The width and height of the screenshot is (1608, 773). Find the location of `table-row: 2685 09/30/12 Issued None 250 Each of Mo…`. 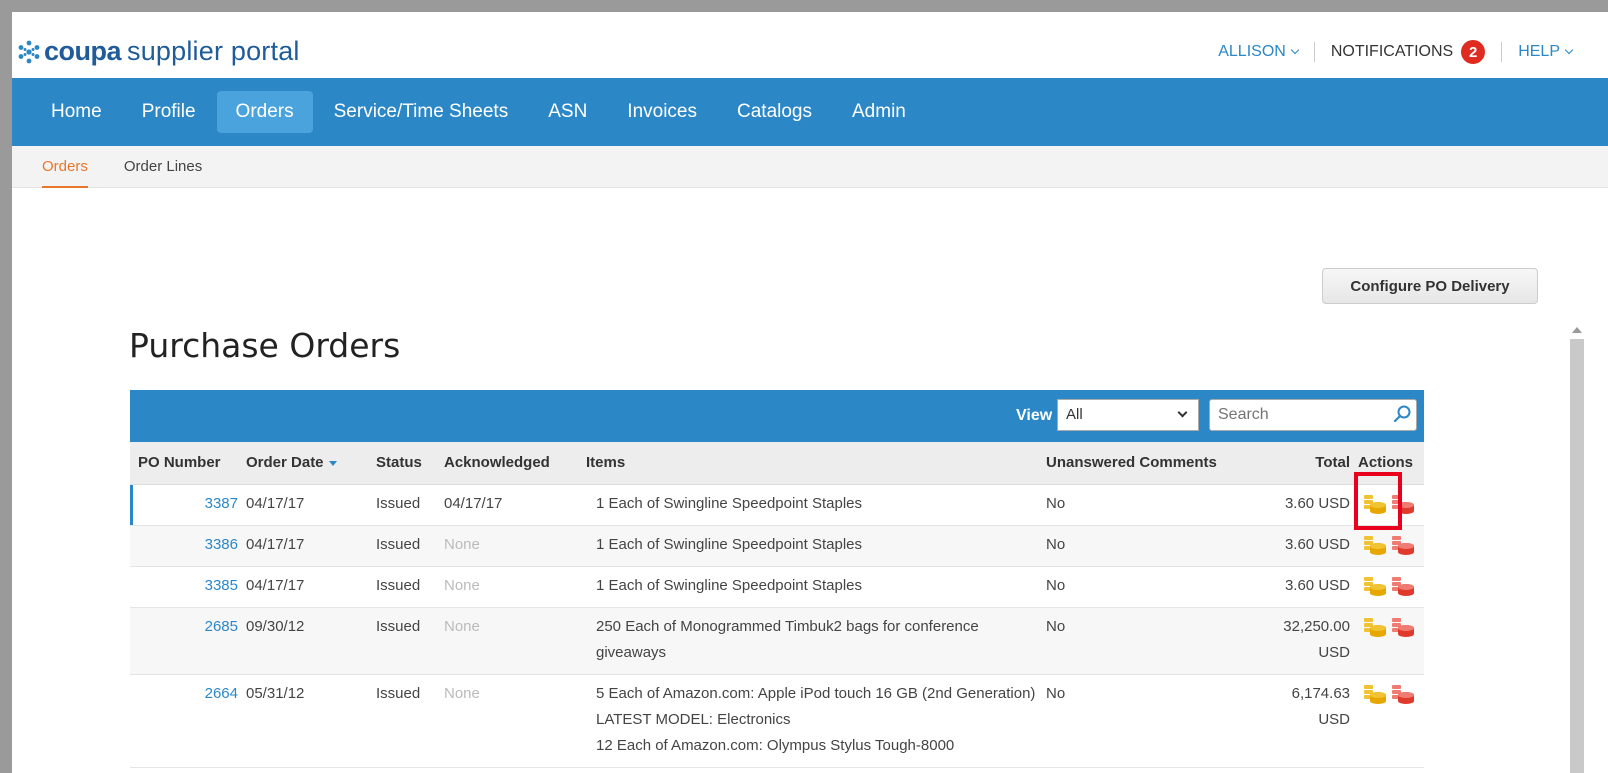

table-row: 2685 09/30/12 Issued None 250 Each of Mo… is located at coordinates (777, 641).